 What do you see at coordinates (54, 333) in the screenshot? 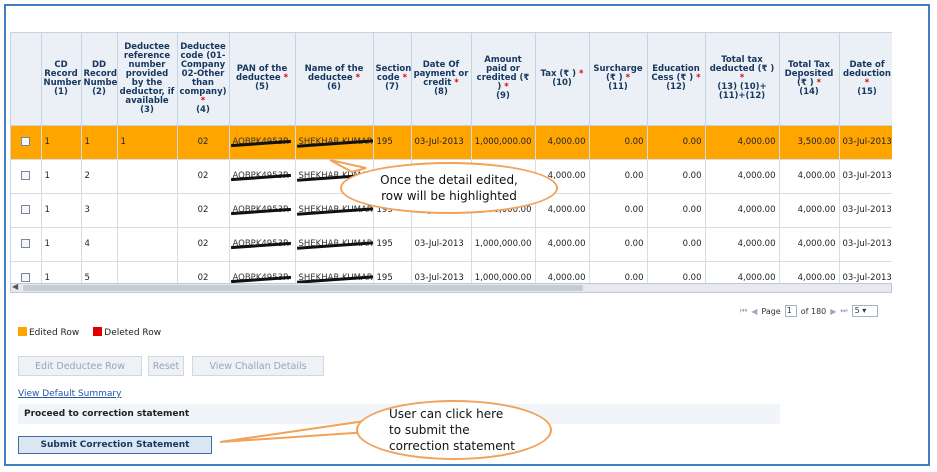
I see `legend-edited-label: Edited Row` at bounding box center [54, 333].